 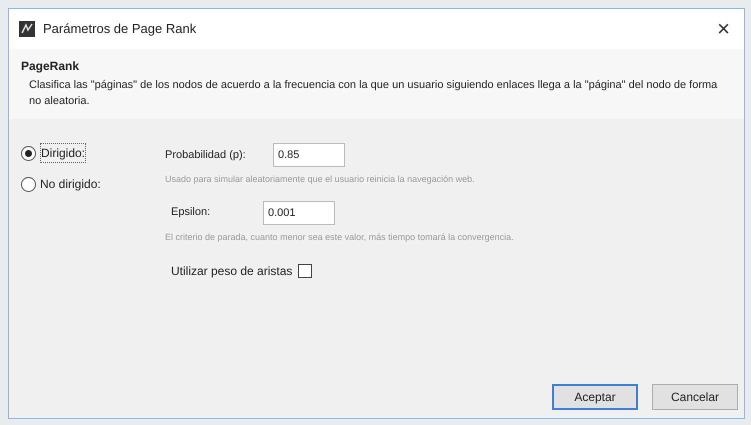 What do you see at coordinates (119, 29) in the screenshot?
I see `window-title: Parámetros de Page Rank` at bounding box center [119, 29].